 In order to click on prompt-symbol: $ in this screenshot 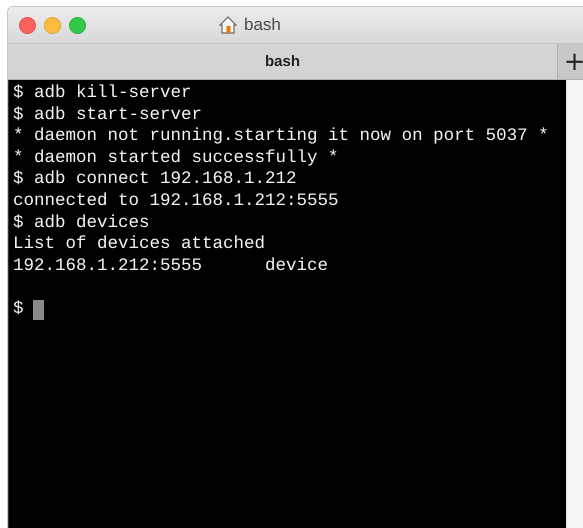, I will do `click(18, 309)`.